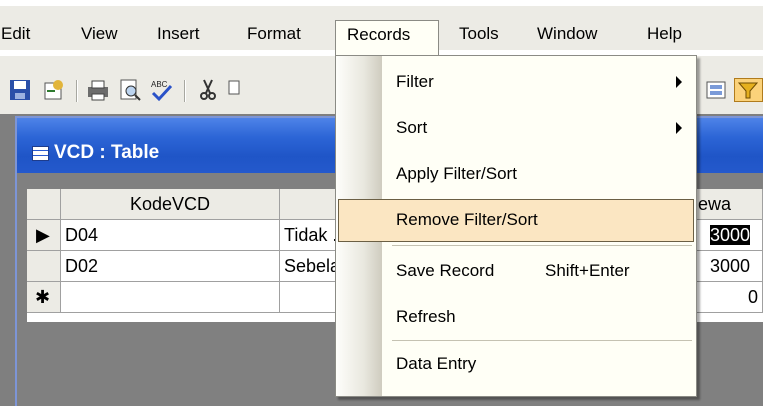  What do you see at coordinates (44, 235) in the screenshot?
I see `record-selector-current: ▶` at bounding box center [44, 235].